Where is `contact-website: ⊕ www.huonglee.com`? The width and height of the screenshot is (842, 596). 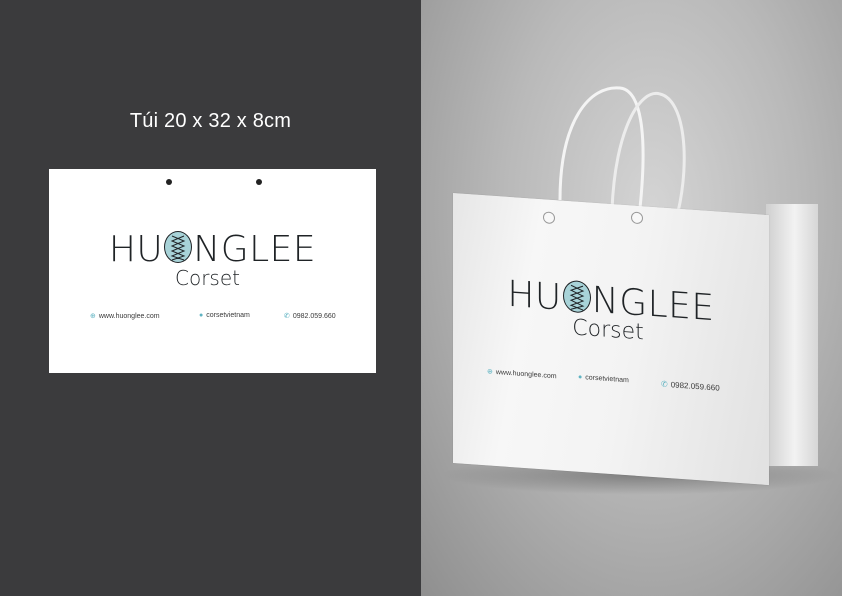 contact-website: ⊕ www.huonglee.com is located at coordinates (125, 316).